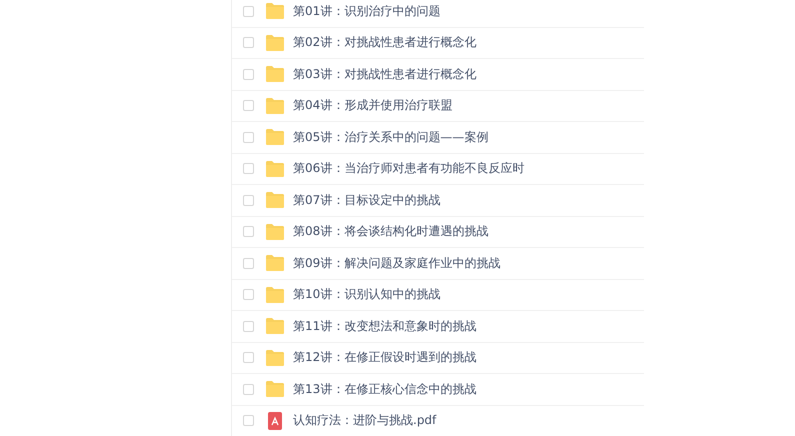 Image resolution: width=795 pixels, height=436 pixels. I want to click on folder-name: 第02讲：对挑战性患者进行概念化, so click(384, 43).